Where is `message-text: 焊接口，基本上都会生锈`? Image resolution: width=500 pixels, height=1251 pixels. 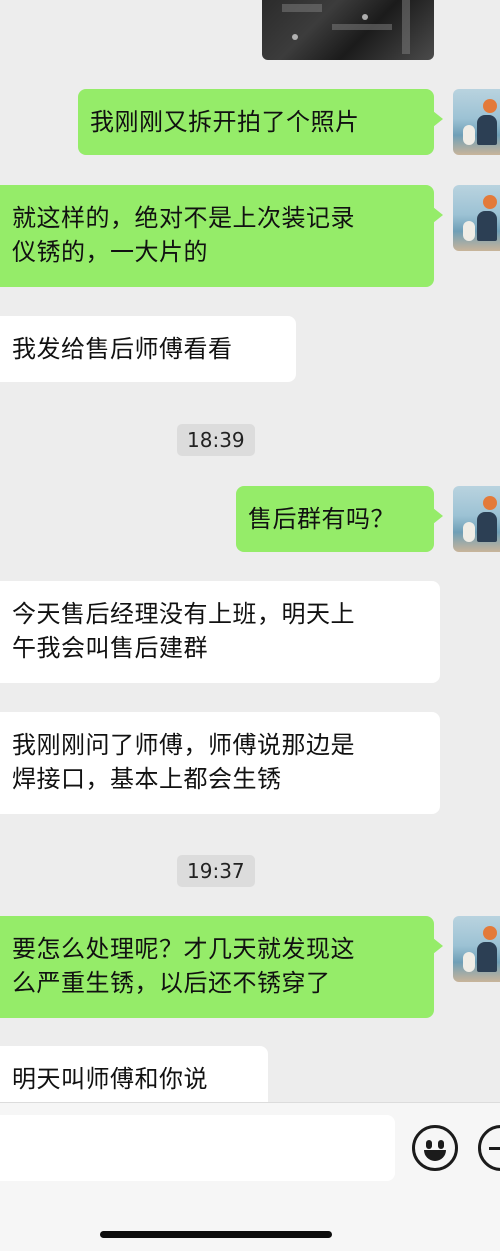 message-text: 焊接口，基本上都会生锈 is located at coordinates (147, 779).